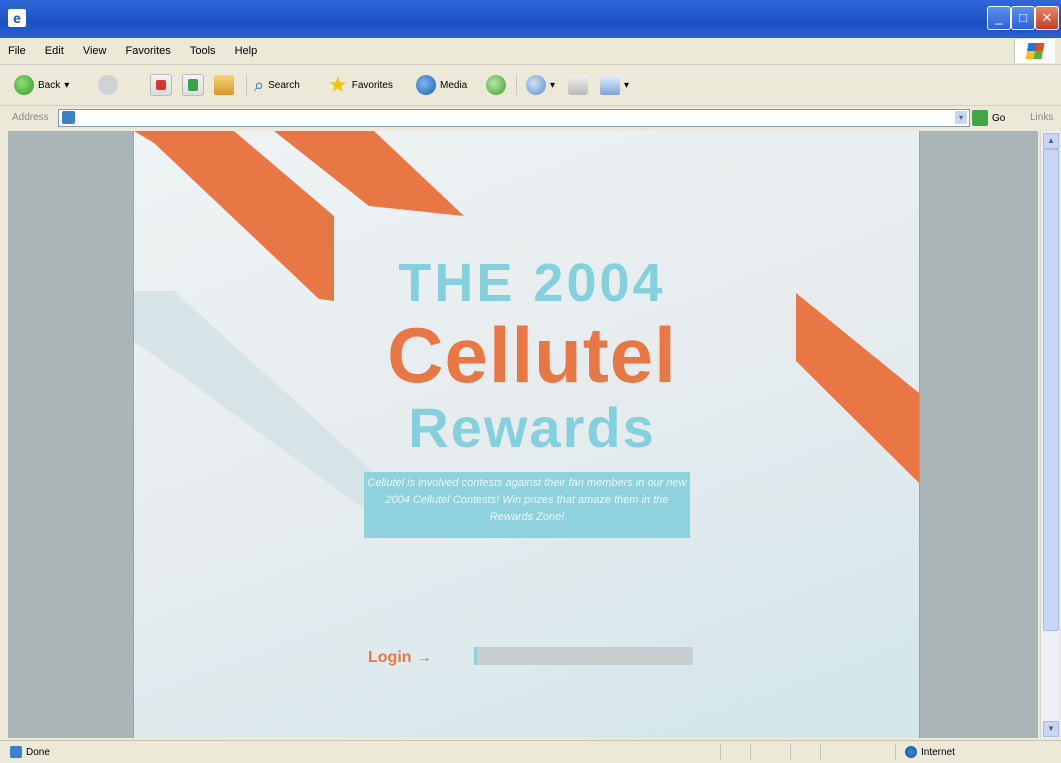  I want to click on media-button: Media, so click(441, 85).